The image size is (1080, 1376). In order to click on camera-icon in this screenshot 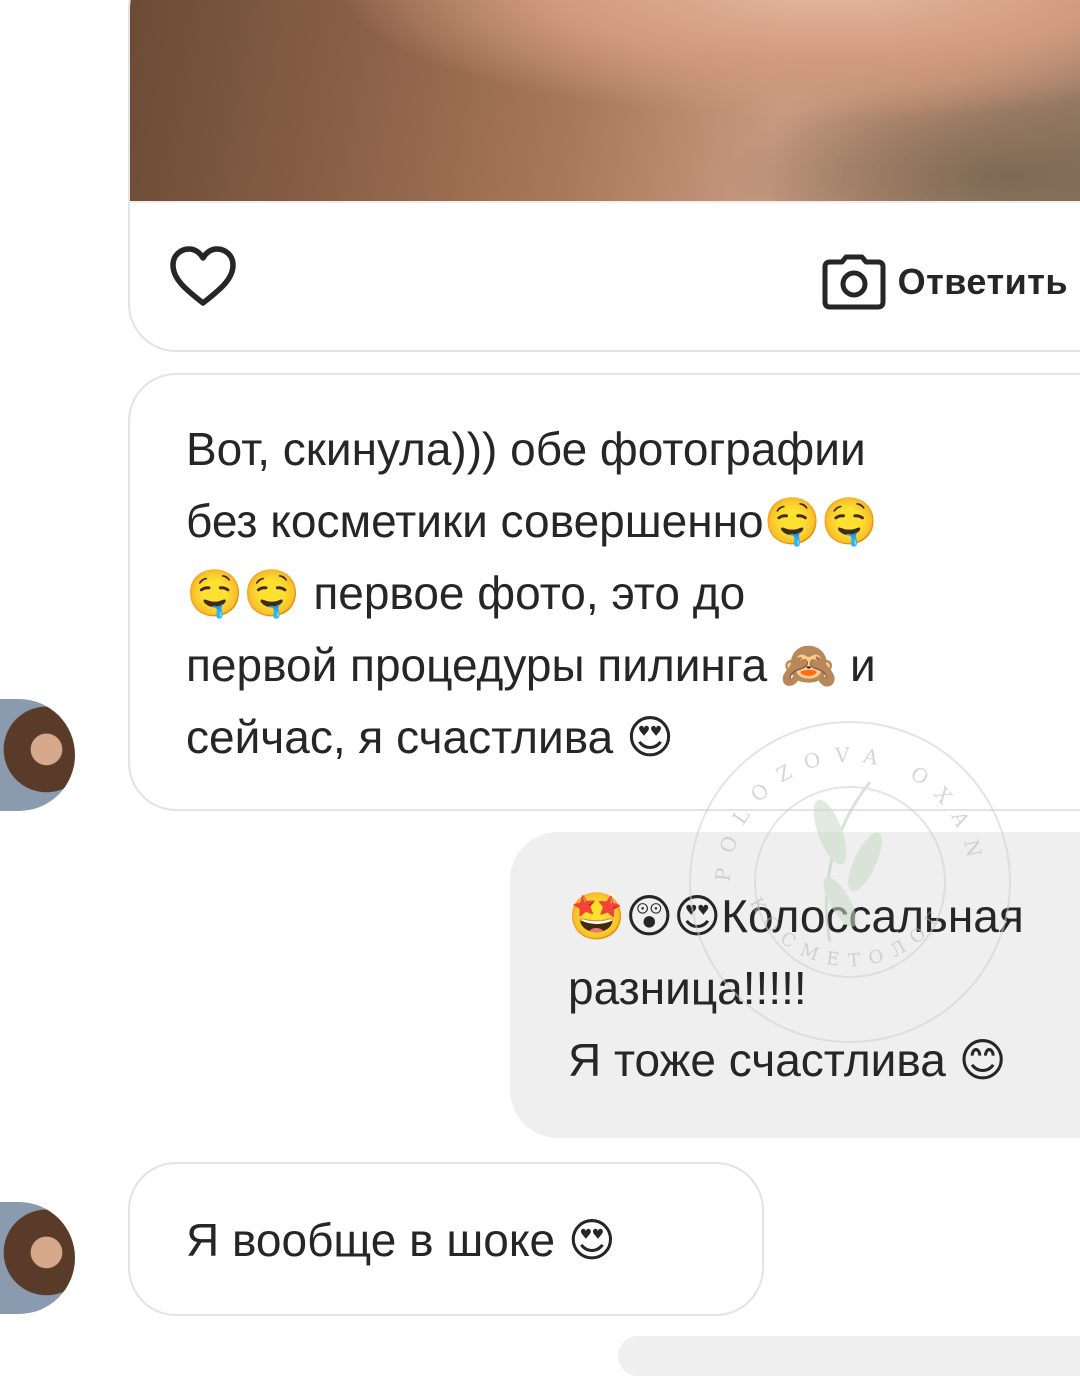, I will do `click(854, 282)`.